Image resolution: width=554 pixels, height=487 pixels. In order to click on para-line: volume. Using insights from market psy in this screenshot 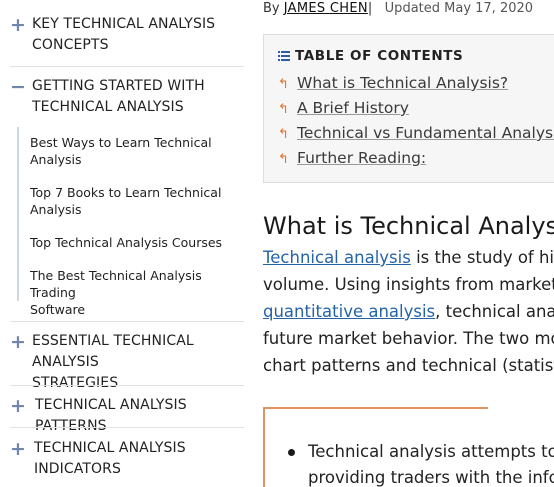, I will do `click(408, 284)`.